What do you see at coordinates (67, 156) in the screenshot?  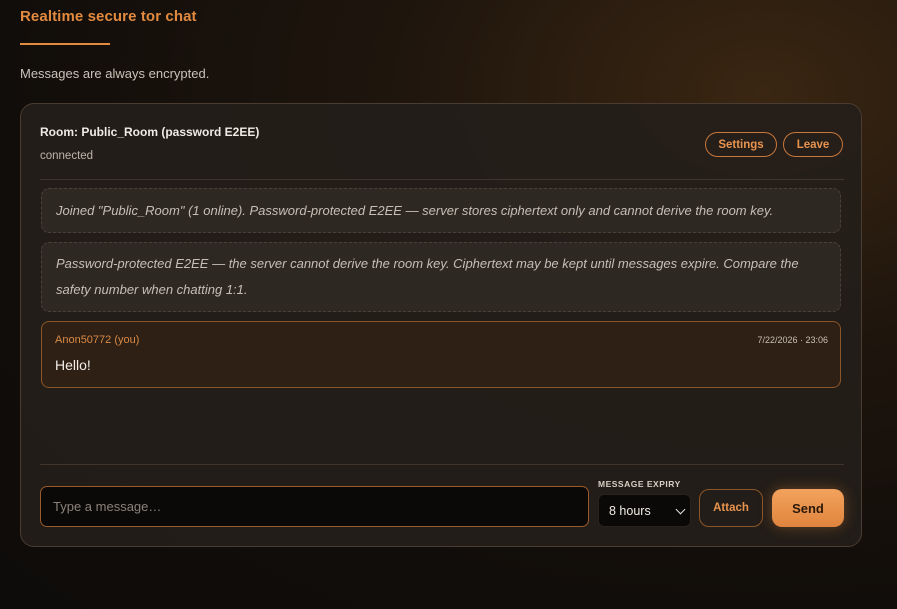 I see `connection-status: connected` at bounding box center [67, 156].